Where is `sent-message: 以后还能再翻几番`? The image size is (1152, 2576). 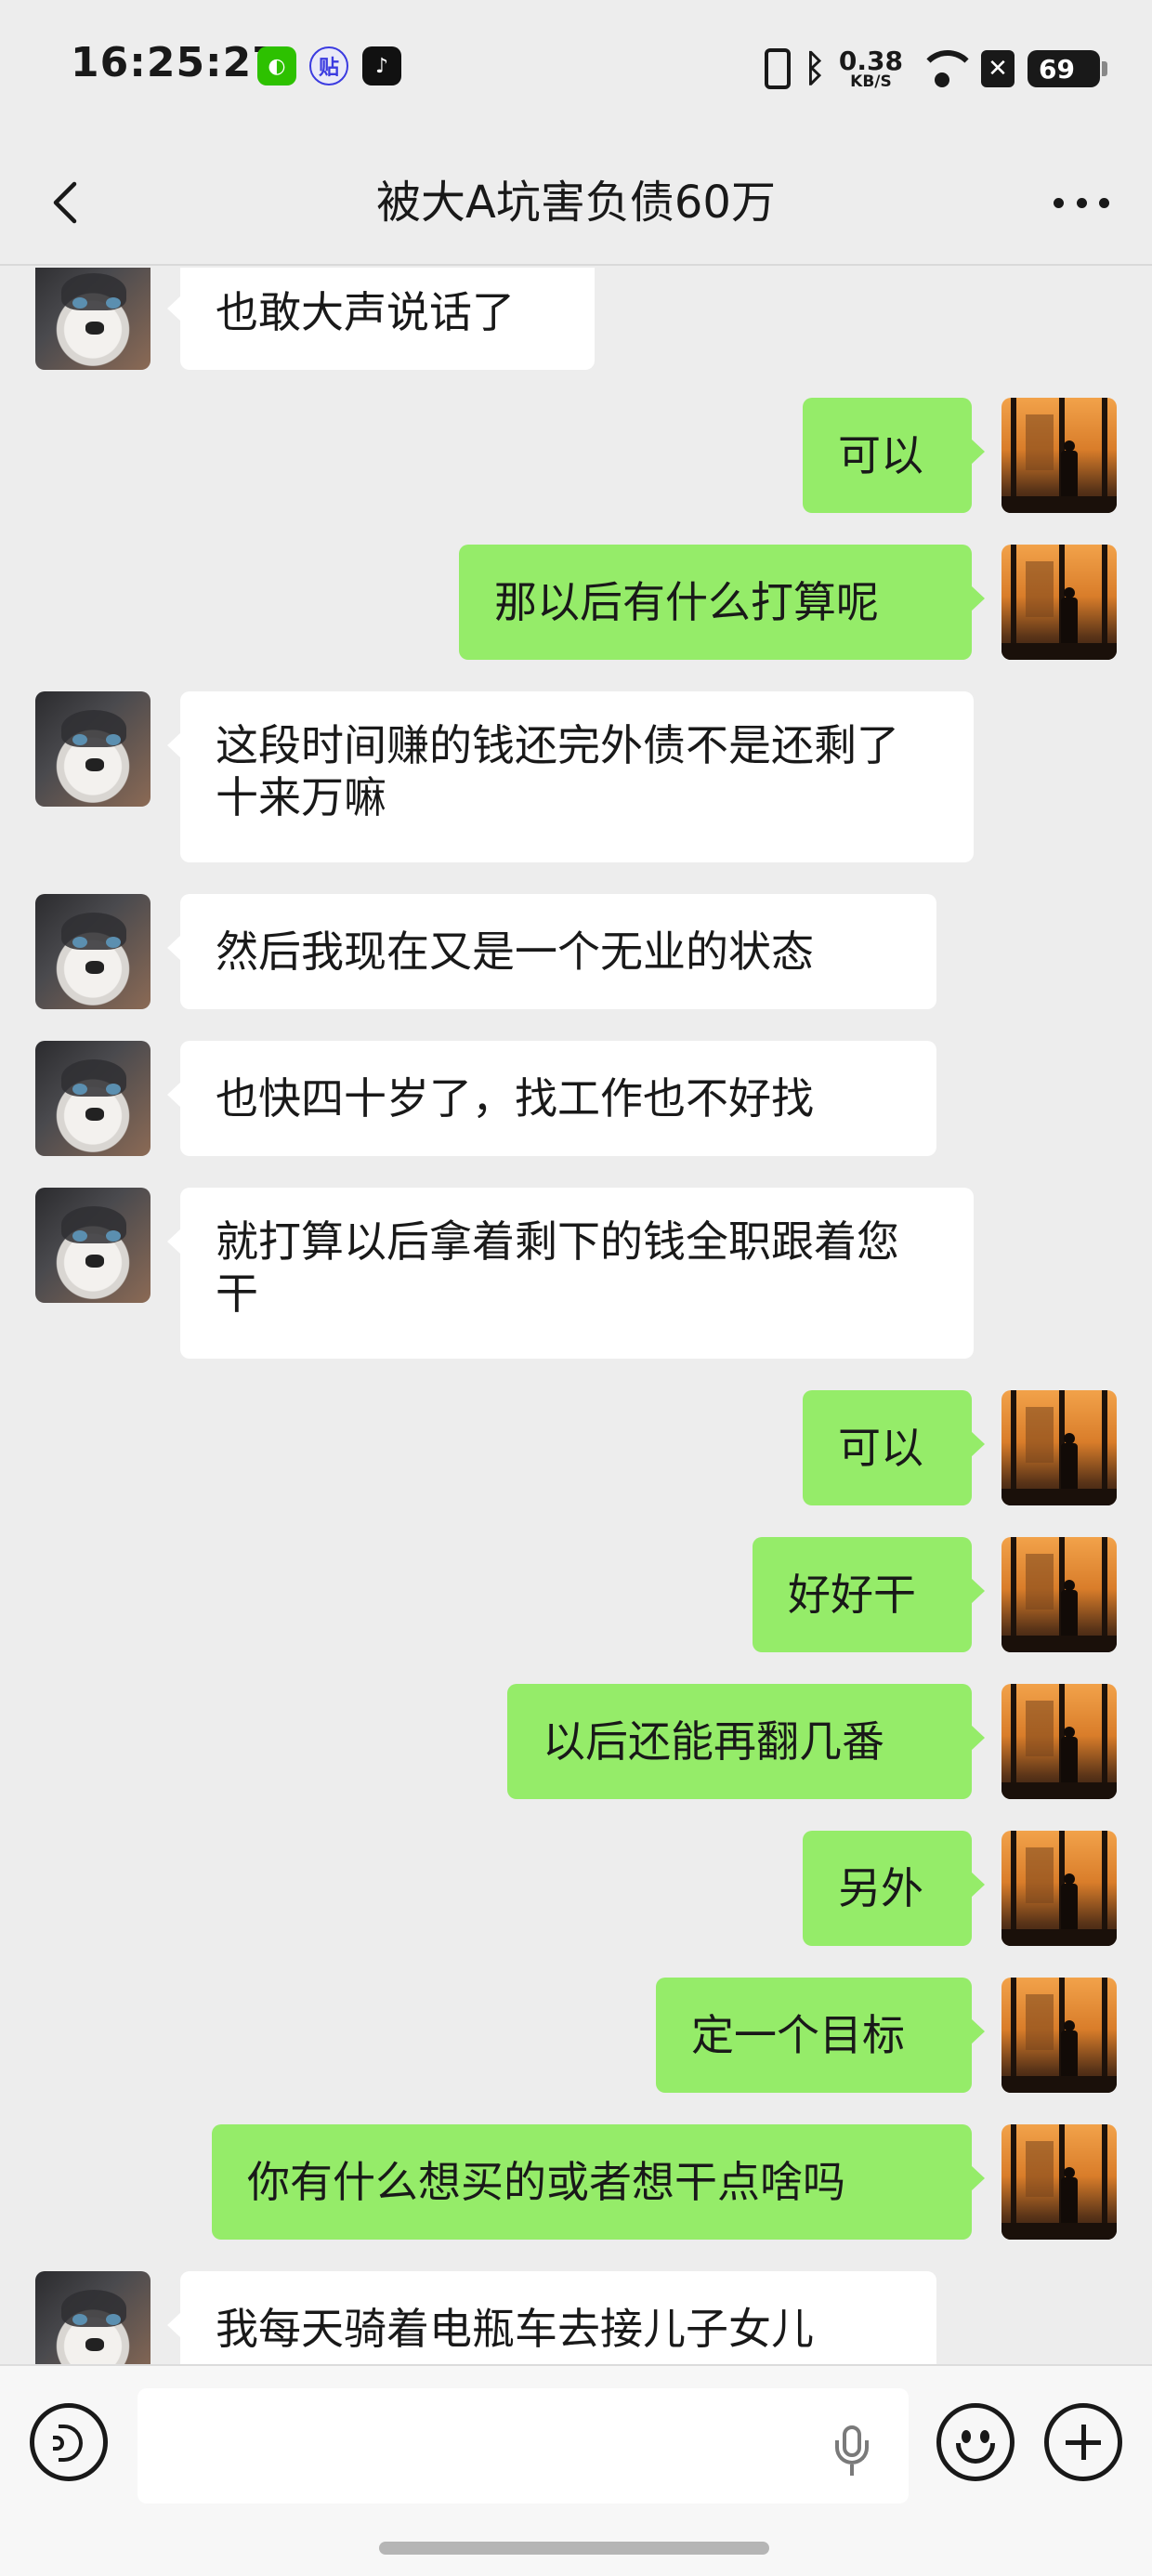
sent-message: 以后还能再翻几番 is located at coordinates (746, 1741).